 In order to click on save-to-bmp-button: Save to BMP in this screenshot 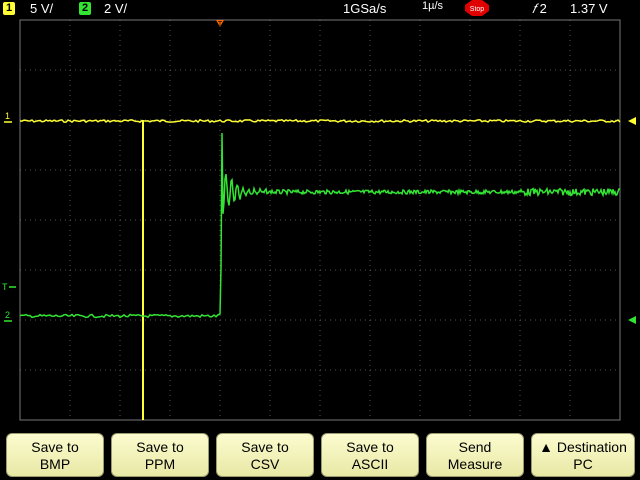, I will do `click(55, 455)`.